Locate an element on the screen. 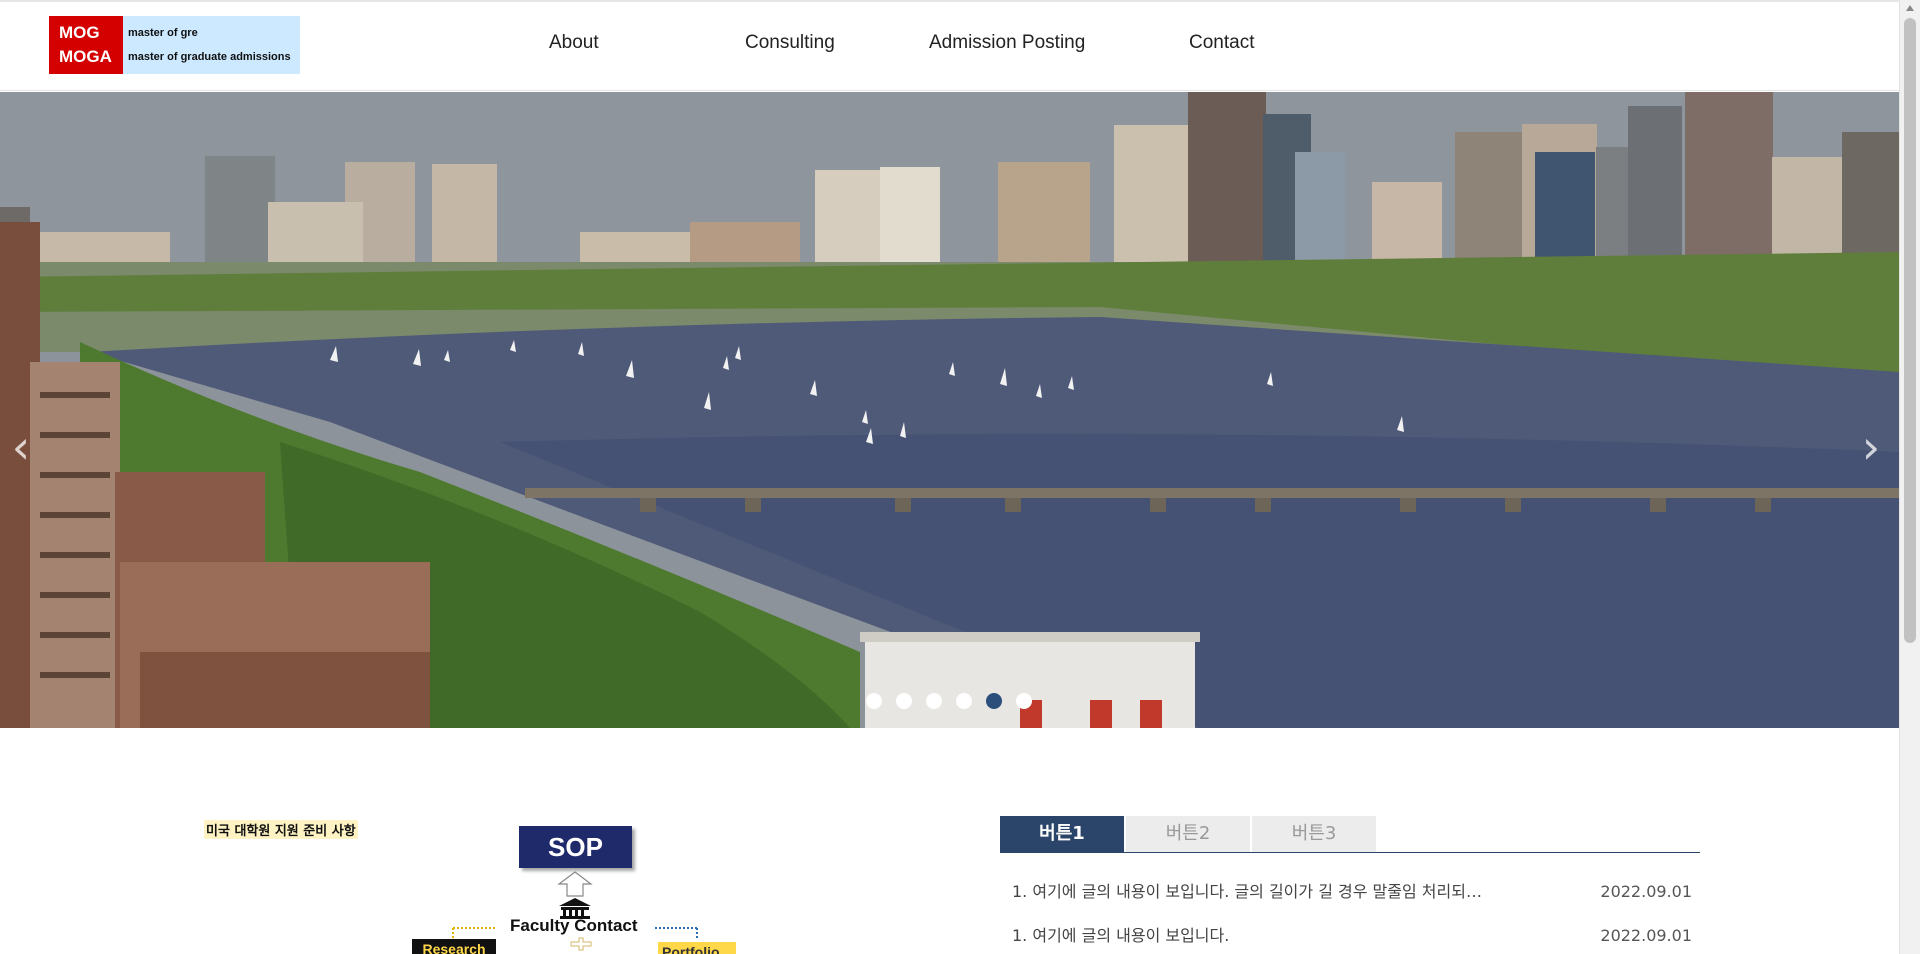 The image size is (1920, 954). tab-button1: 버튼1 is located at coordinates (1062, 834).